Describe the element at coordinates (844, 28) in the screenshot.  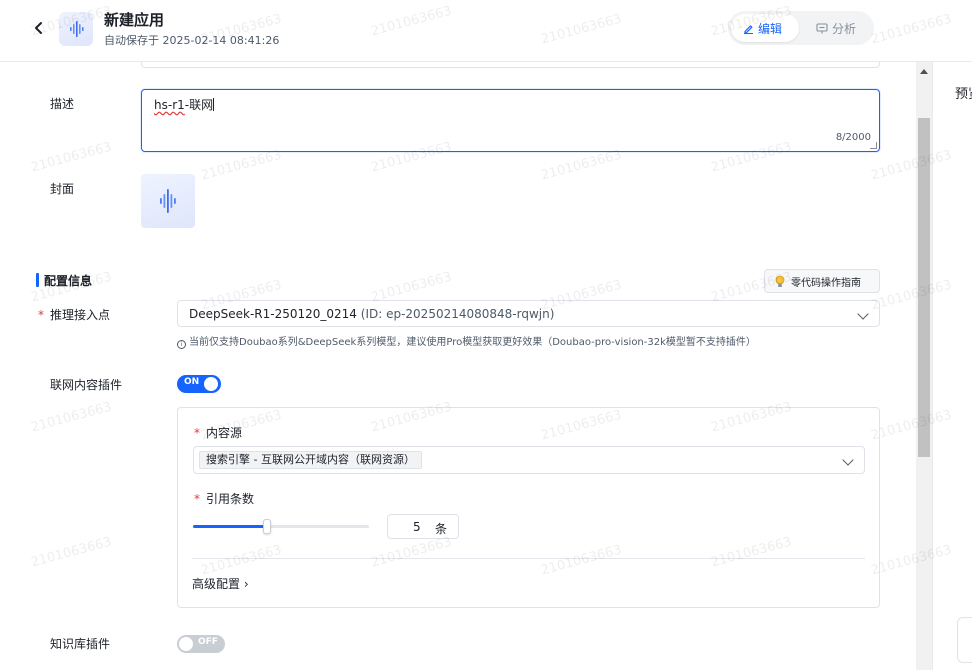
I see `analyze-mode-label: 分析` at that location.